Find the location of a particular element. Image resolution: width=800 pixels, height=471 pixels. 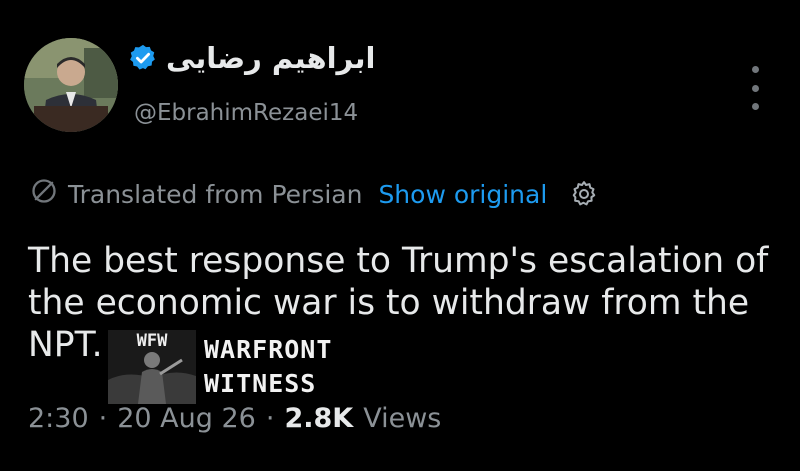

translated-label: Translated from Persian is located at coordinates (215, 194).